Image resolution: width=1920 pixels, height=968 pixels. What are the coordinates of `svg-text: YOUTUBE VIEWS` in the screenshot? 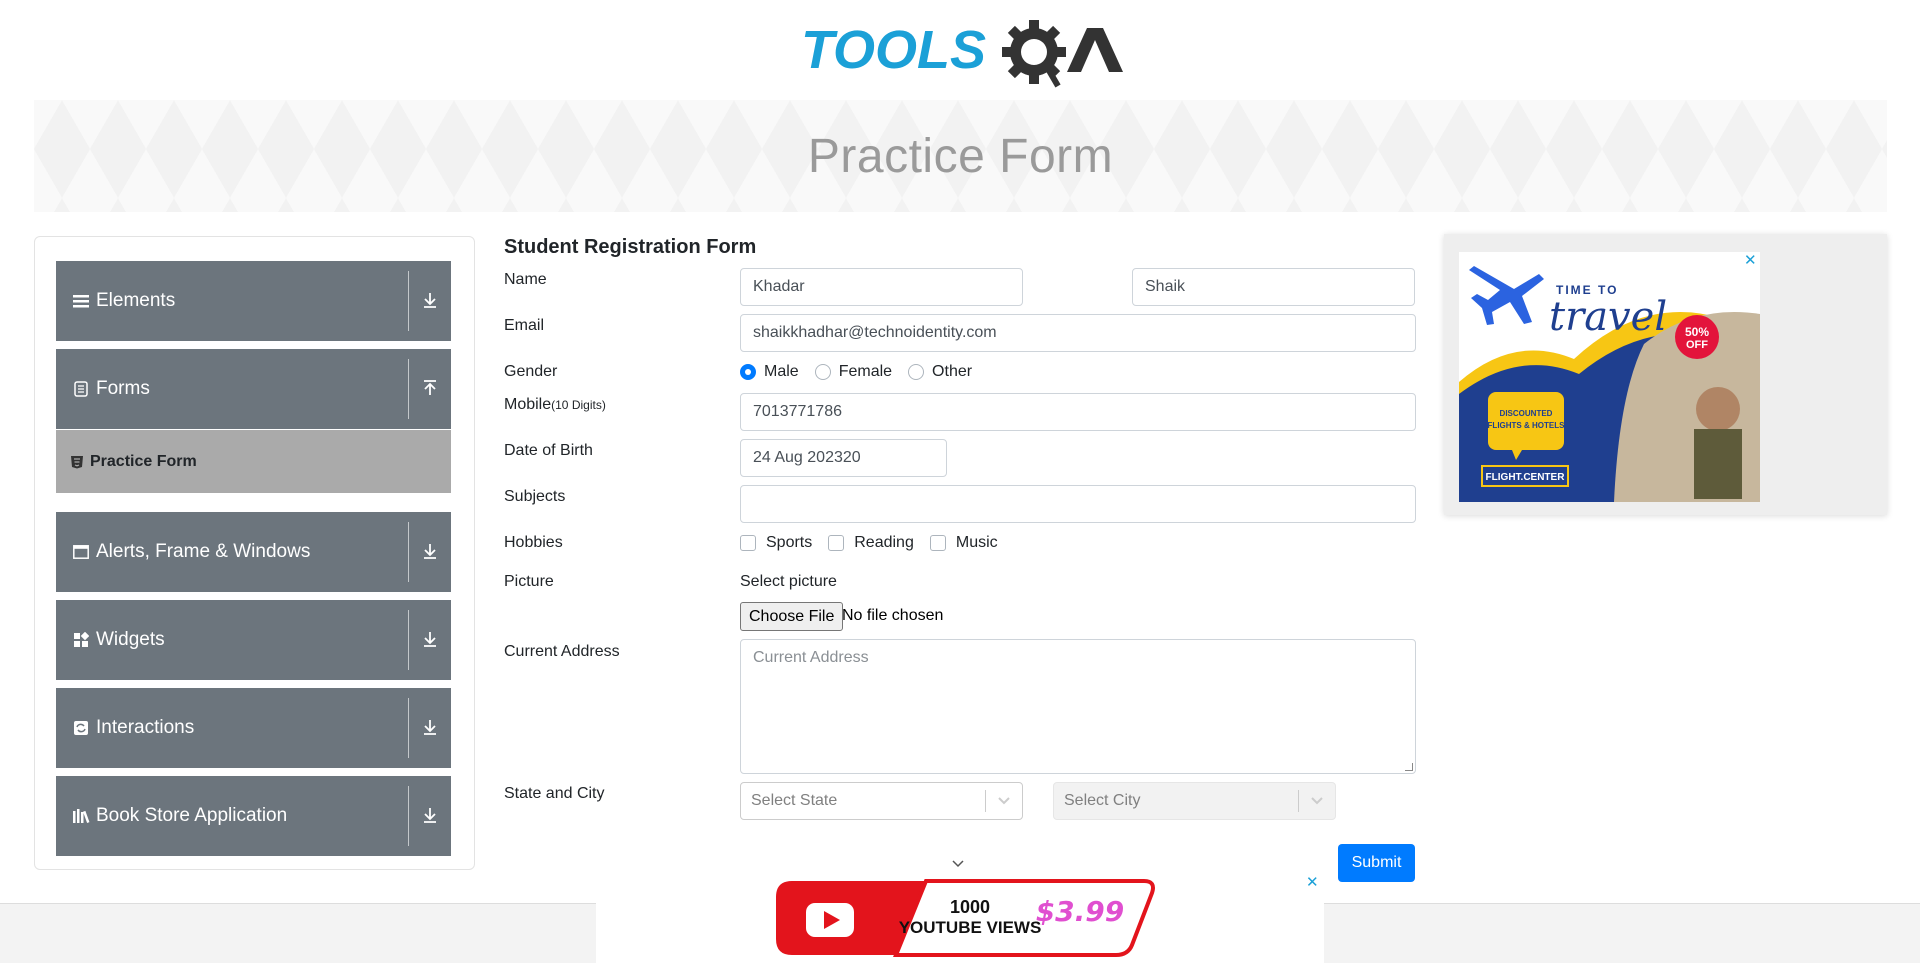 It's located at (970, 927).